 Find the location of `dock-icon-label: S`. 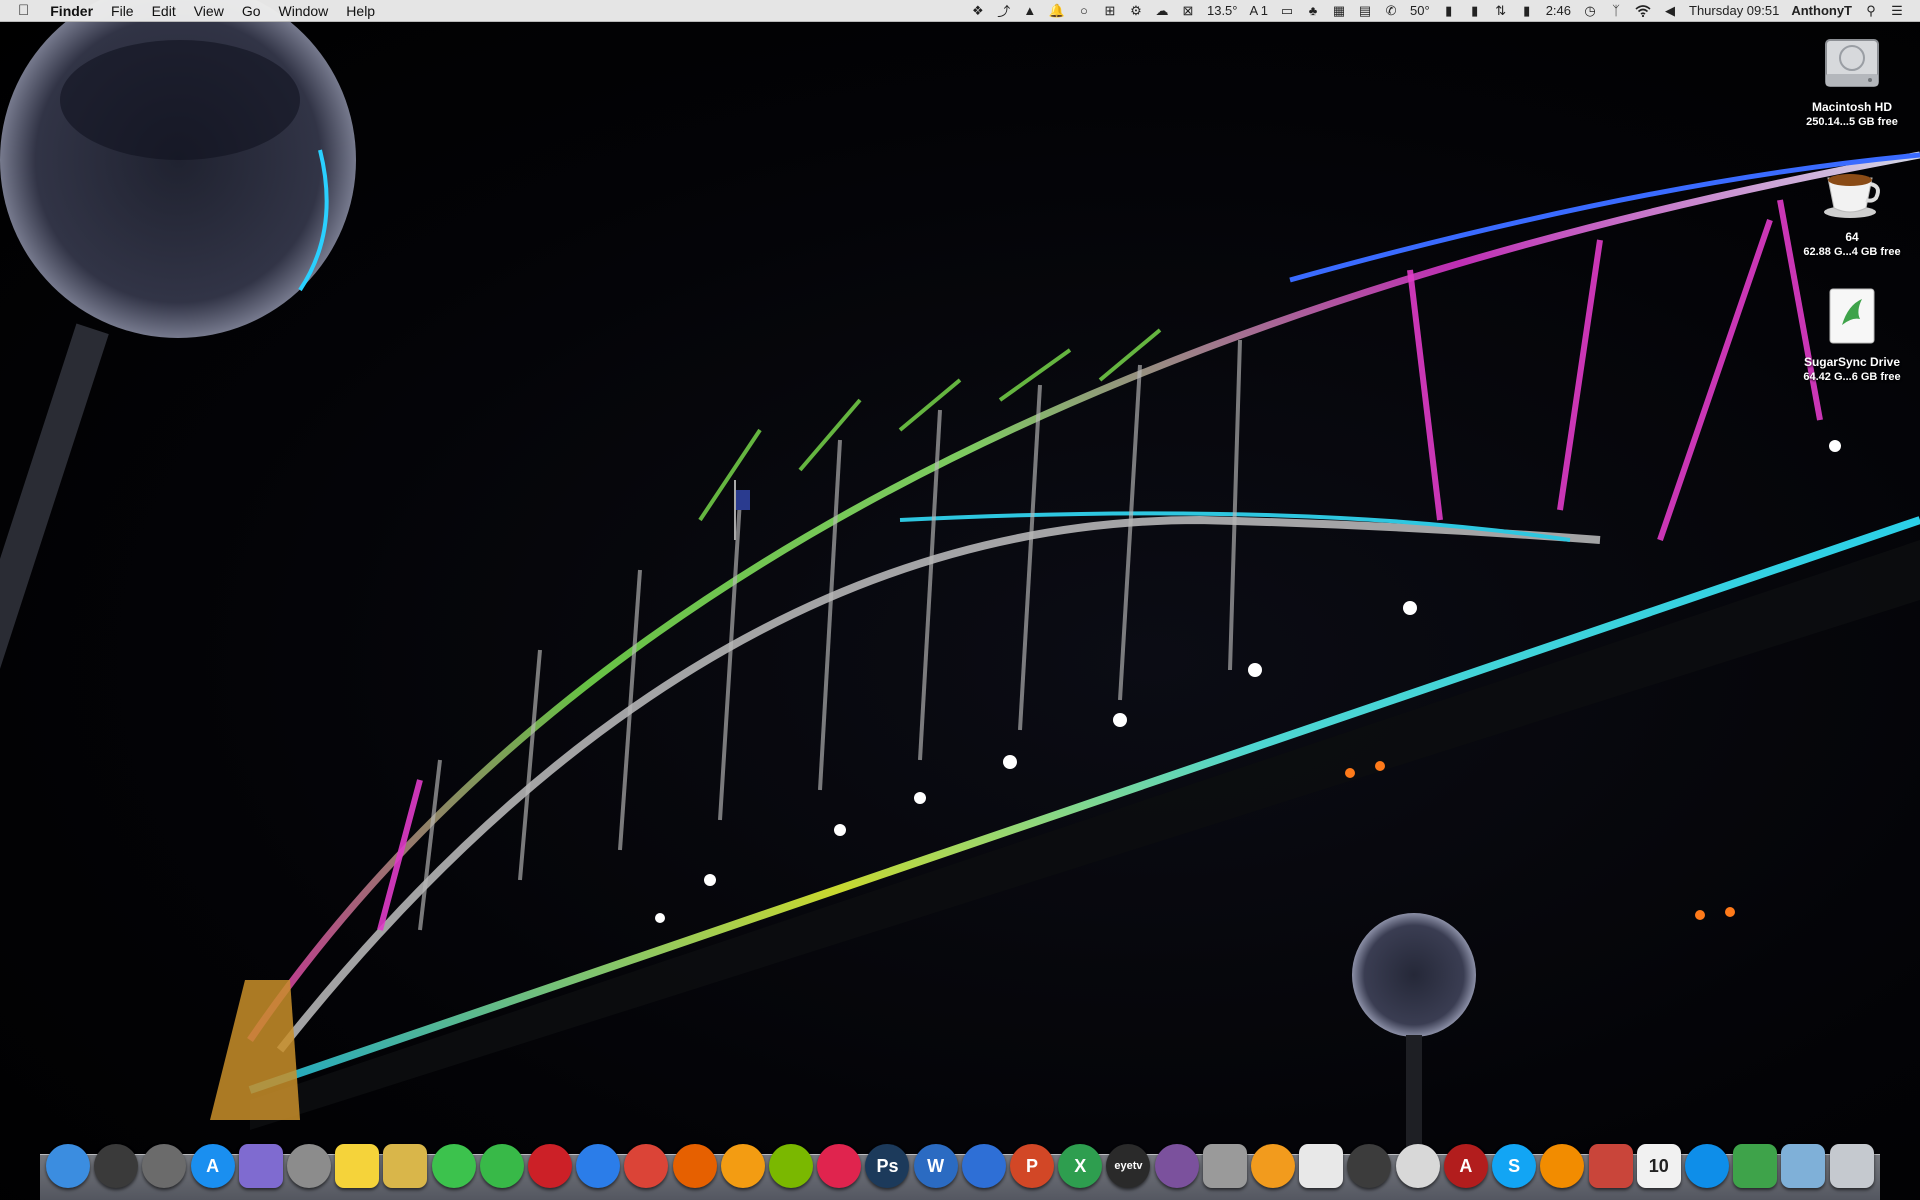

dock-icon-label: S is located at coordinates (1514, 1165).